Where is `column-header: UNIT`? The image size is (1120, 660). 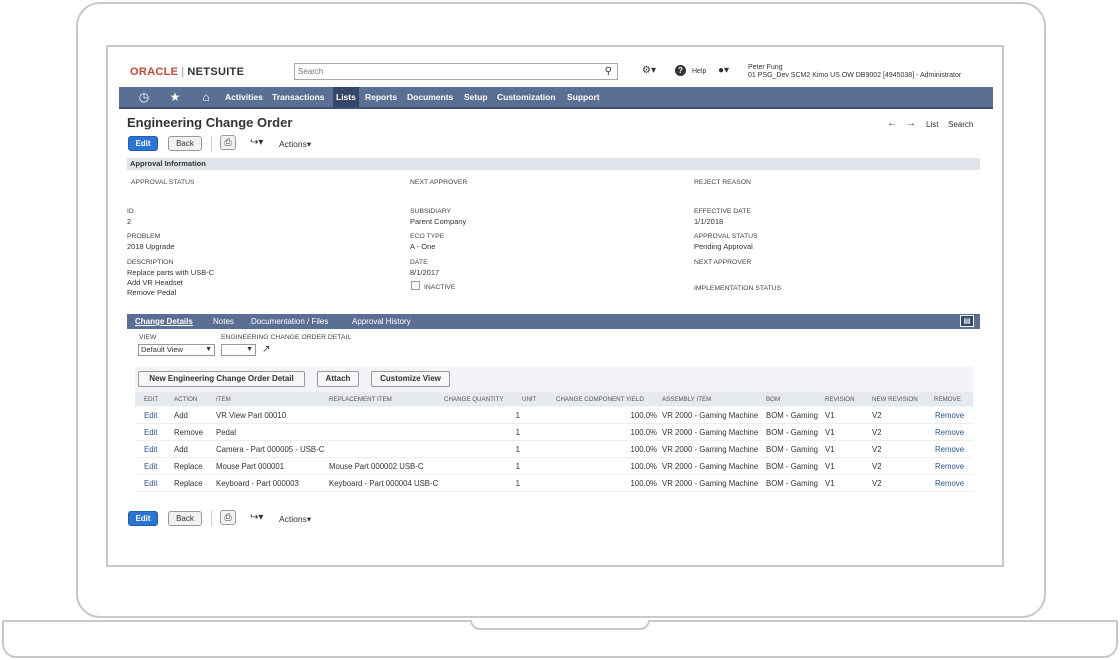 column-header: UNIT is located at coordinates (529, 399).